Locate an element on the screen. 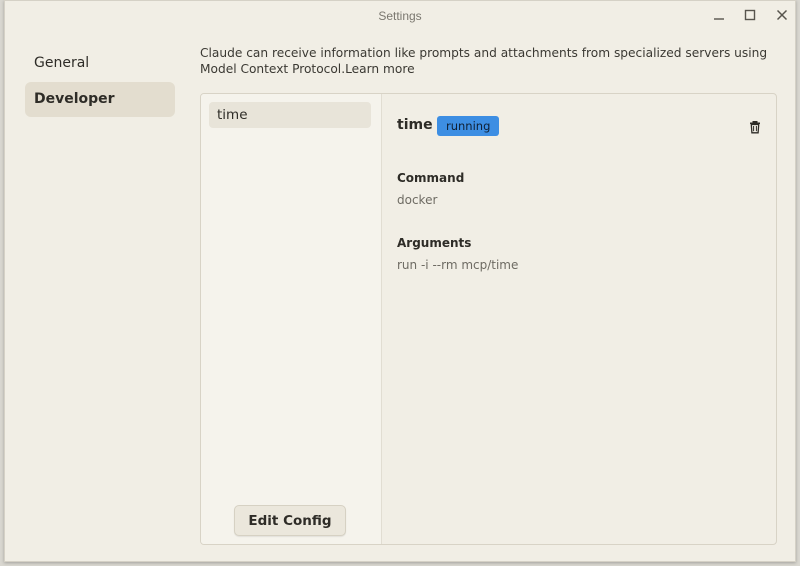 Image resolution: width=800 pixels, height=566 pixels. nav-item-general: General is located at coordinates (100, 63).